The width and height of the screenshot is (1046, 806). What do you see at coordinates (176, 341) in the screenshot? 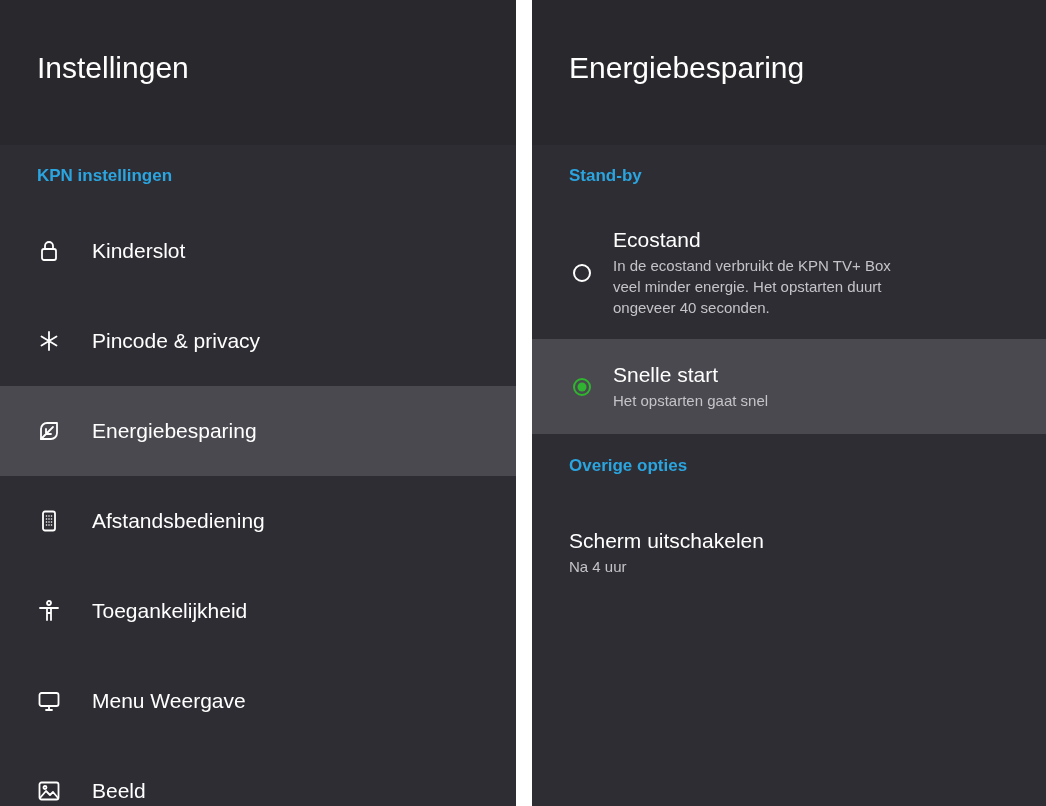
I see `menu-item-label: Pincode & privacy` at bounding box center [176, 341].